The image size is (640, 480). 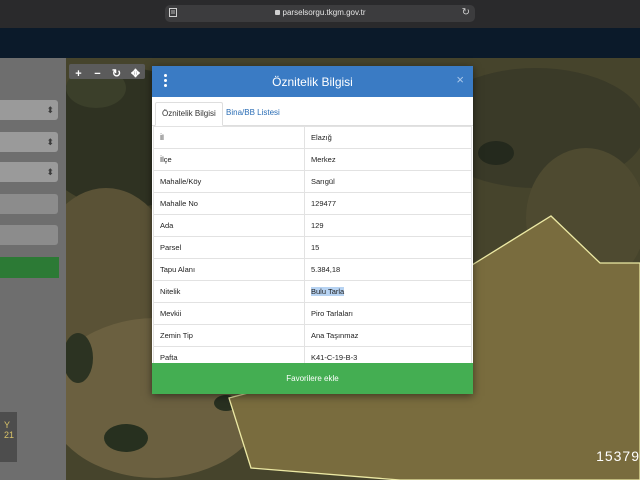 I want to click on attribute-value-selected: Bulu Tarla, so click(x=328, y=291).